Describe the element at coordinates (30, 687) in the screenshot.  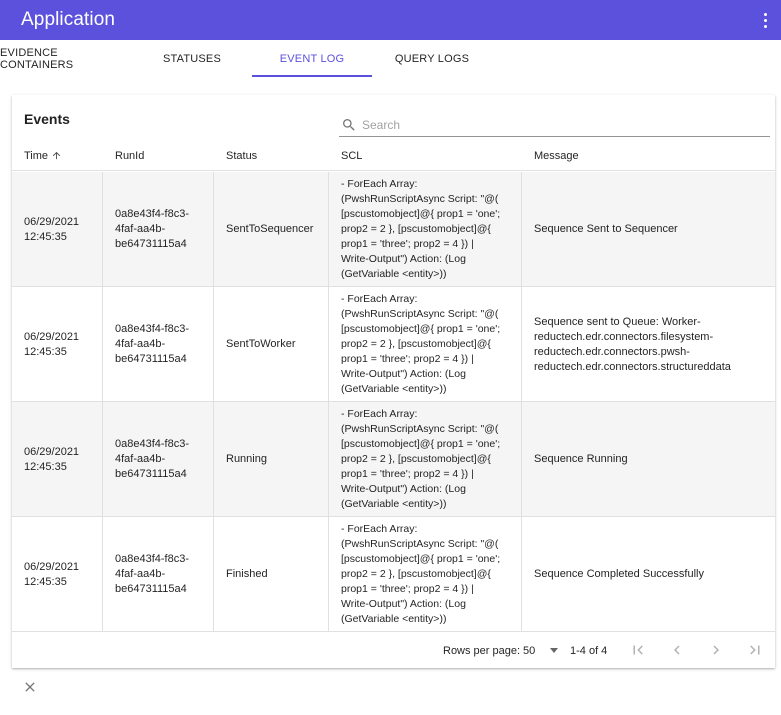
I see `close-icon` at that location.